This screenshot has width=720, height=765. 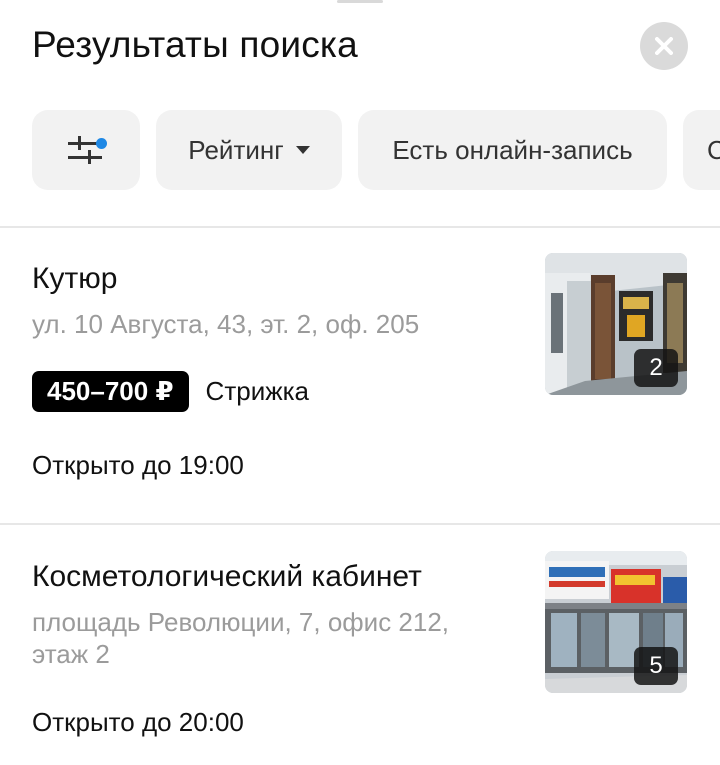 I want to click on filter-bar: Рейтинг Есть онлайн-запись С, so click(x=376, y=150).